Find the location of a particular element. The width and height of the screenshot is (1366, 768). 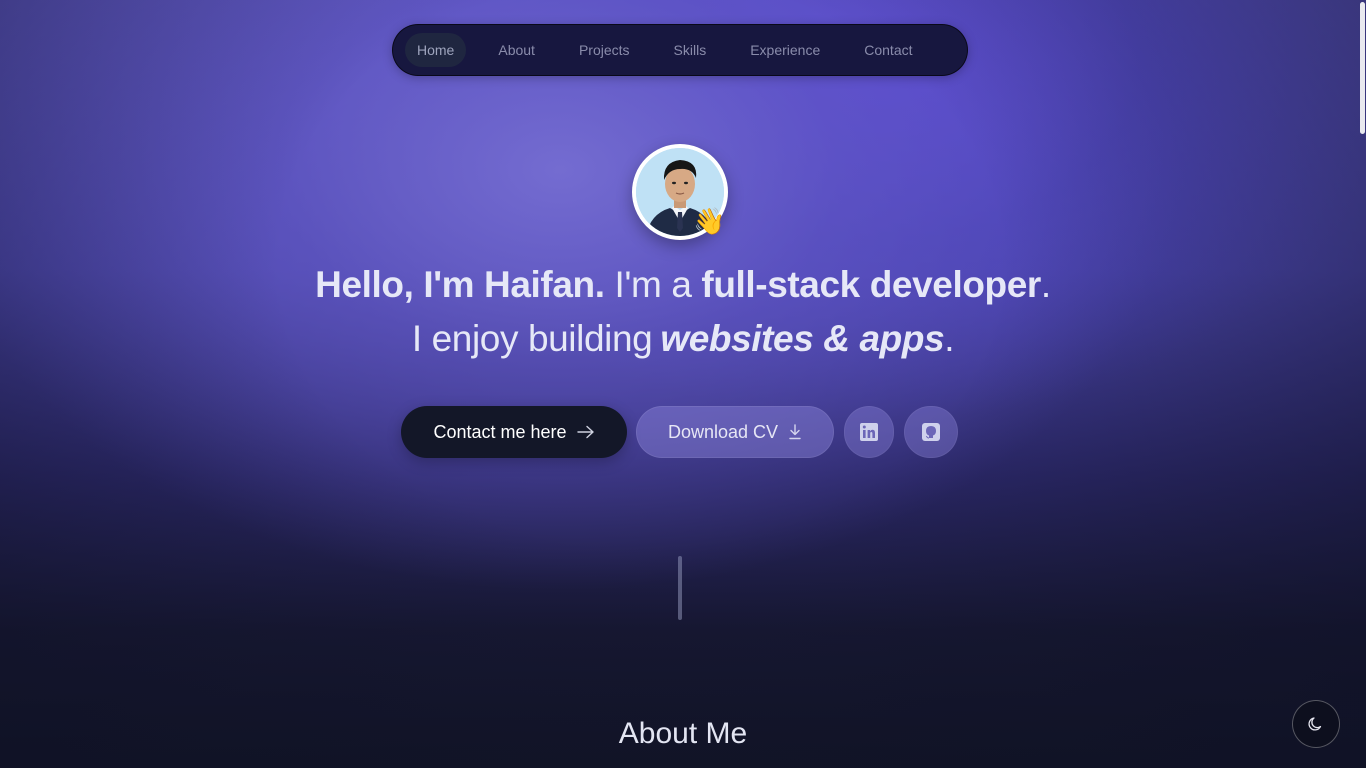

page-scrollbar is located at coordinates (1362, 384).